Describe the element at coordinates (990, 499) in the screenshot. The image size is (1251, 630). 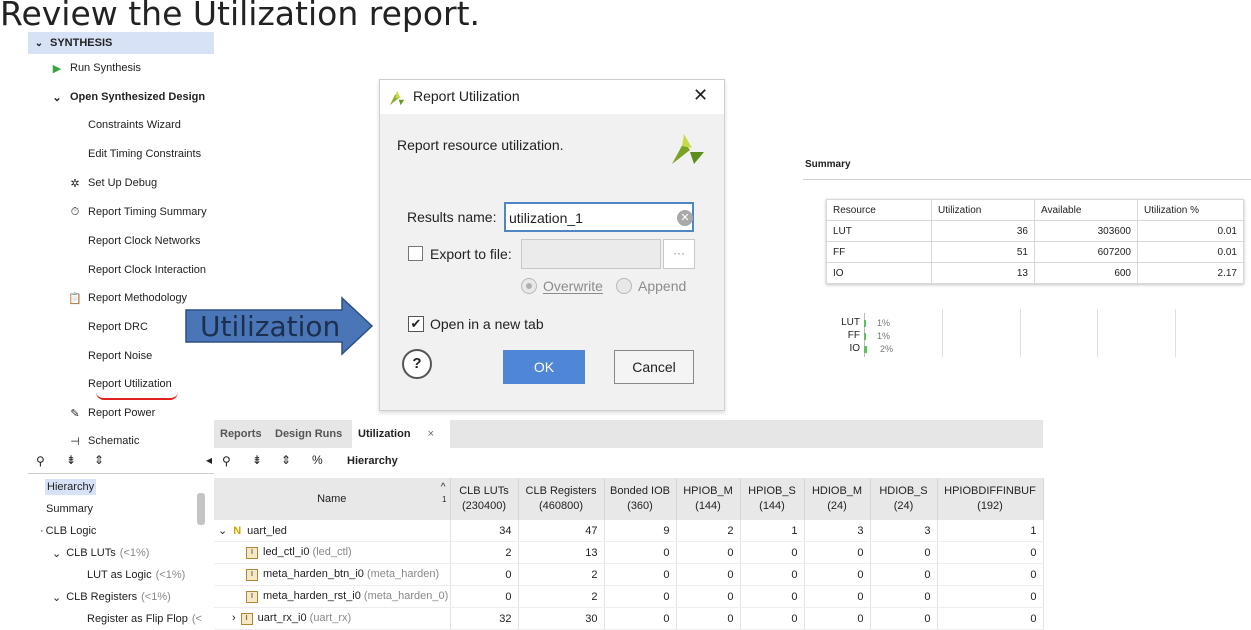
I see `column-header: HPIOBDIFFINBUF (192)` at that location.